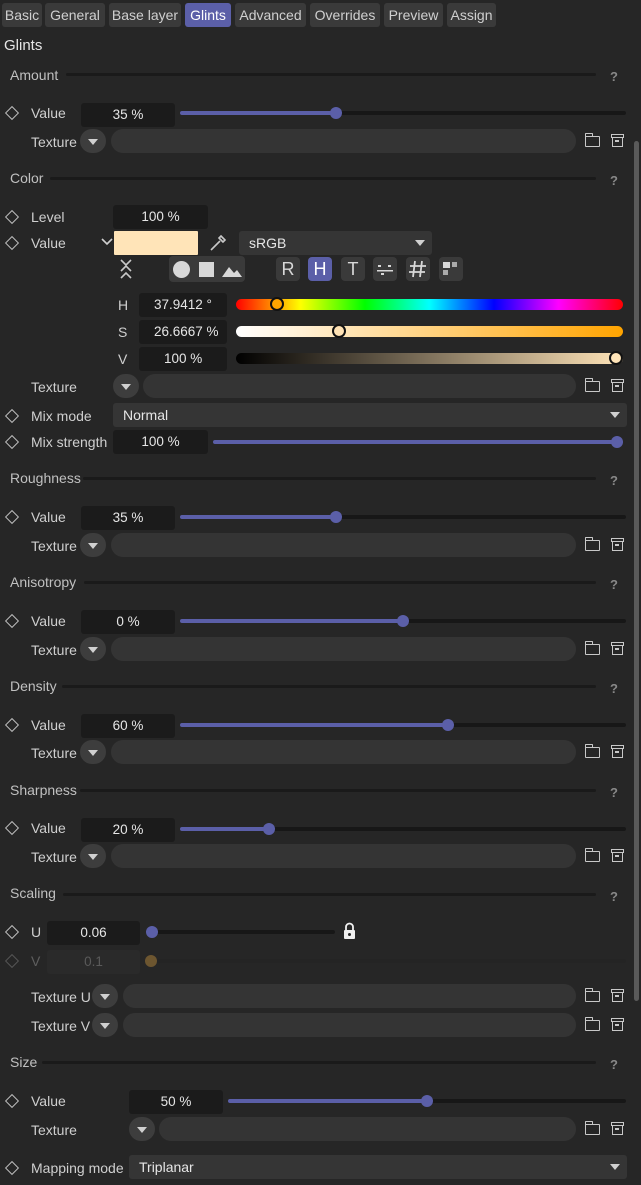 The width and height of the screenshot is (641, 1185). I want to click on roughness-texture-field, so click(343, 545).